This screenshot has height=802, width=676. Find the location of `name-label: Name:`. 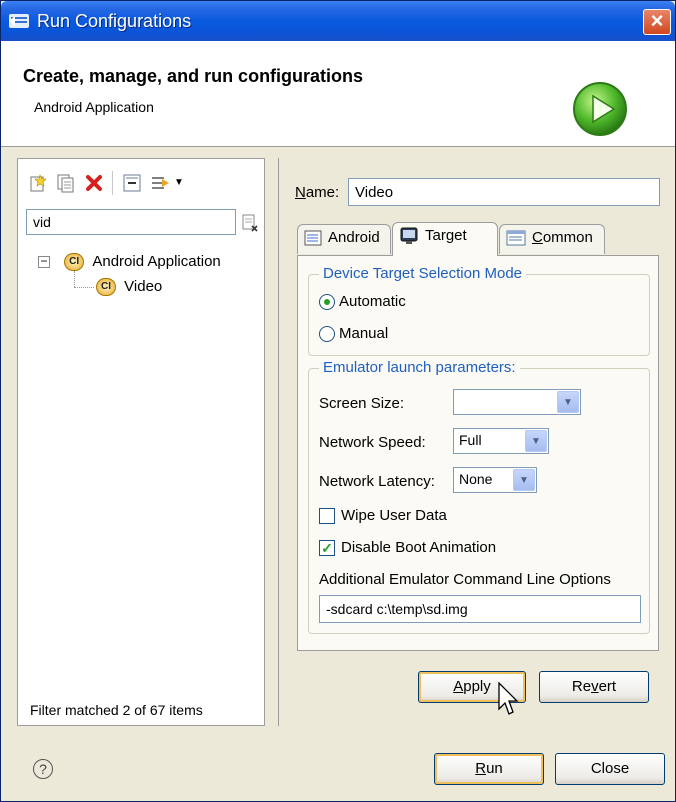

name-label: Name: is located at coordinates (317, 192).